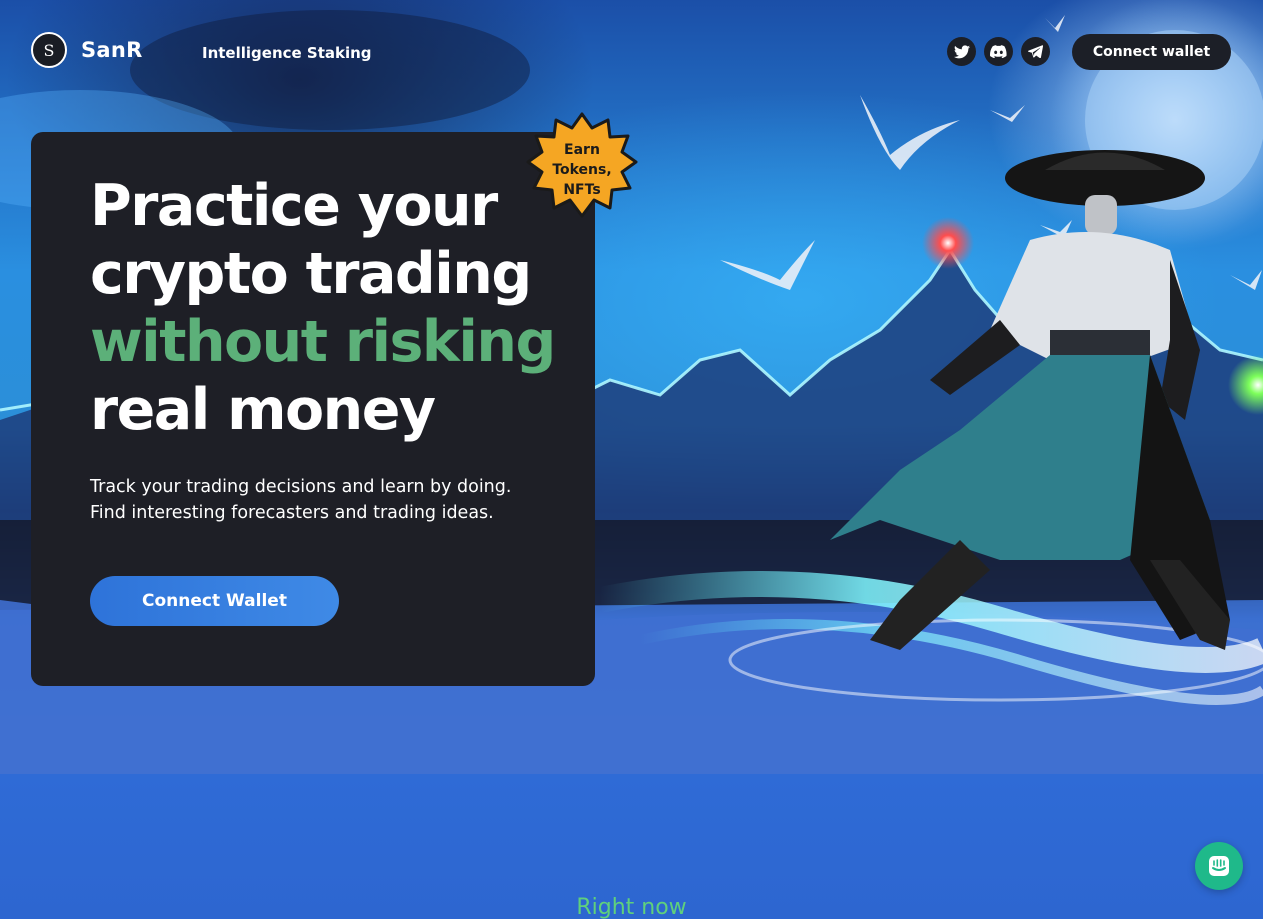  I want to click on section-heading: Right now, so click(631, 907).